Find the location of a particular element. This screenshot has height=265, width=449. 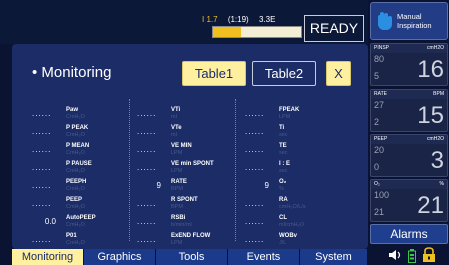

manual-label-line2: Inspiration is located at coordinates (414, 25).